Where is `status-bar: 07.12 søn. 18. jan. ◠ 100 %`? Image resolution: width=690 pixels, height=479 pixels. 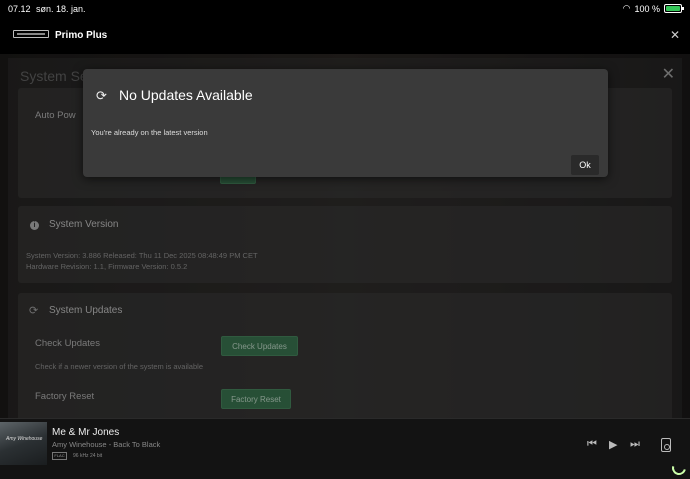
status-bar: 07.12 søn. 18. jan. ◠ 100 % is located at coordinates (345, 10).